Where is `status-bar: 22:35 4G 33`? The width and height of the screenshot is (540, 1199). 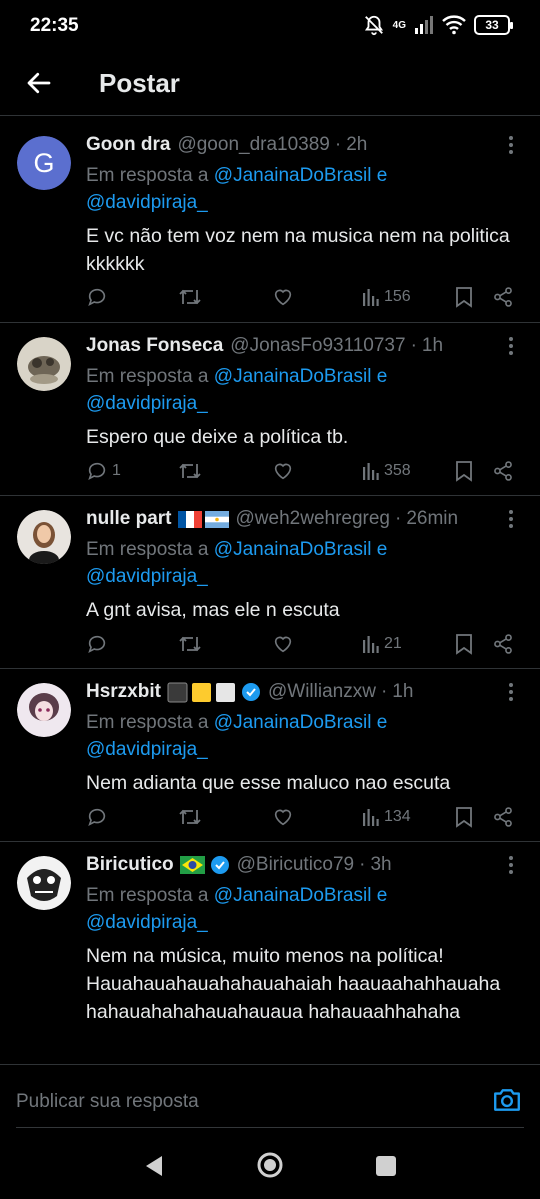 status-bar: 22:35 4G 33 is located at coordinates (270, 26).